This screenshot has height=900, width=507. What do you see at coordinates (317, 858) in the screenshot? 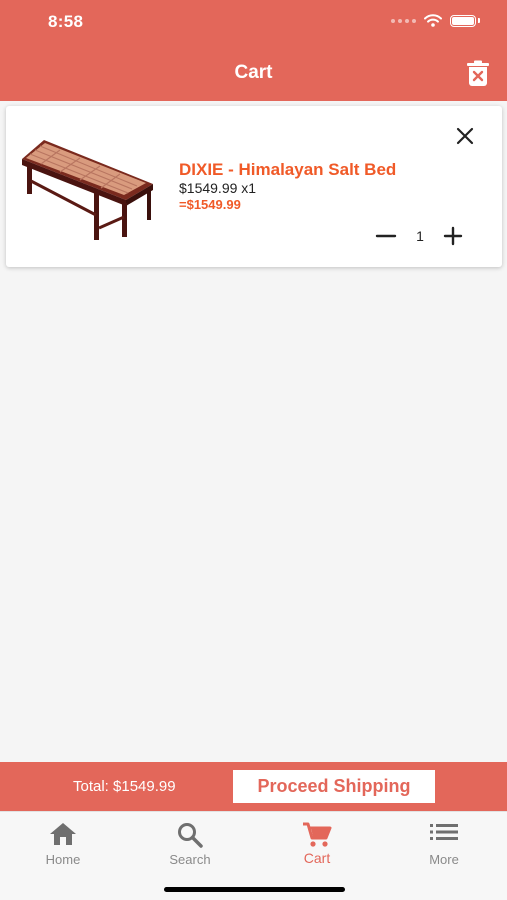
I see `tab-cart-label: Cart` at bounding box center [317, 858].